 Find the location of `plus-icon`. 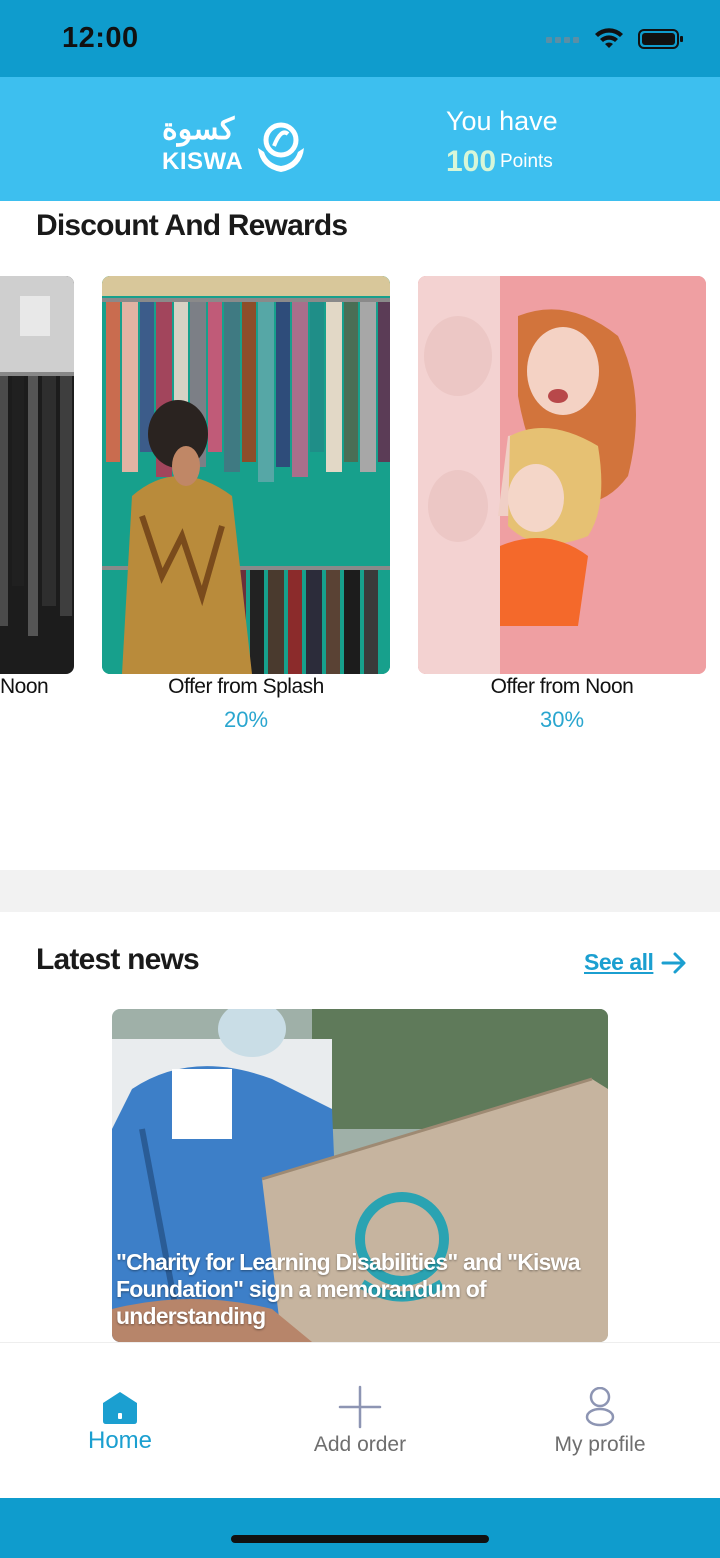

plus-icon is located at coordinates (360, 1407).